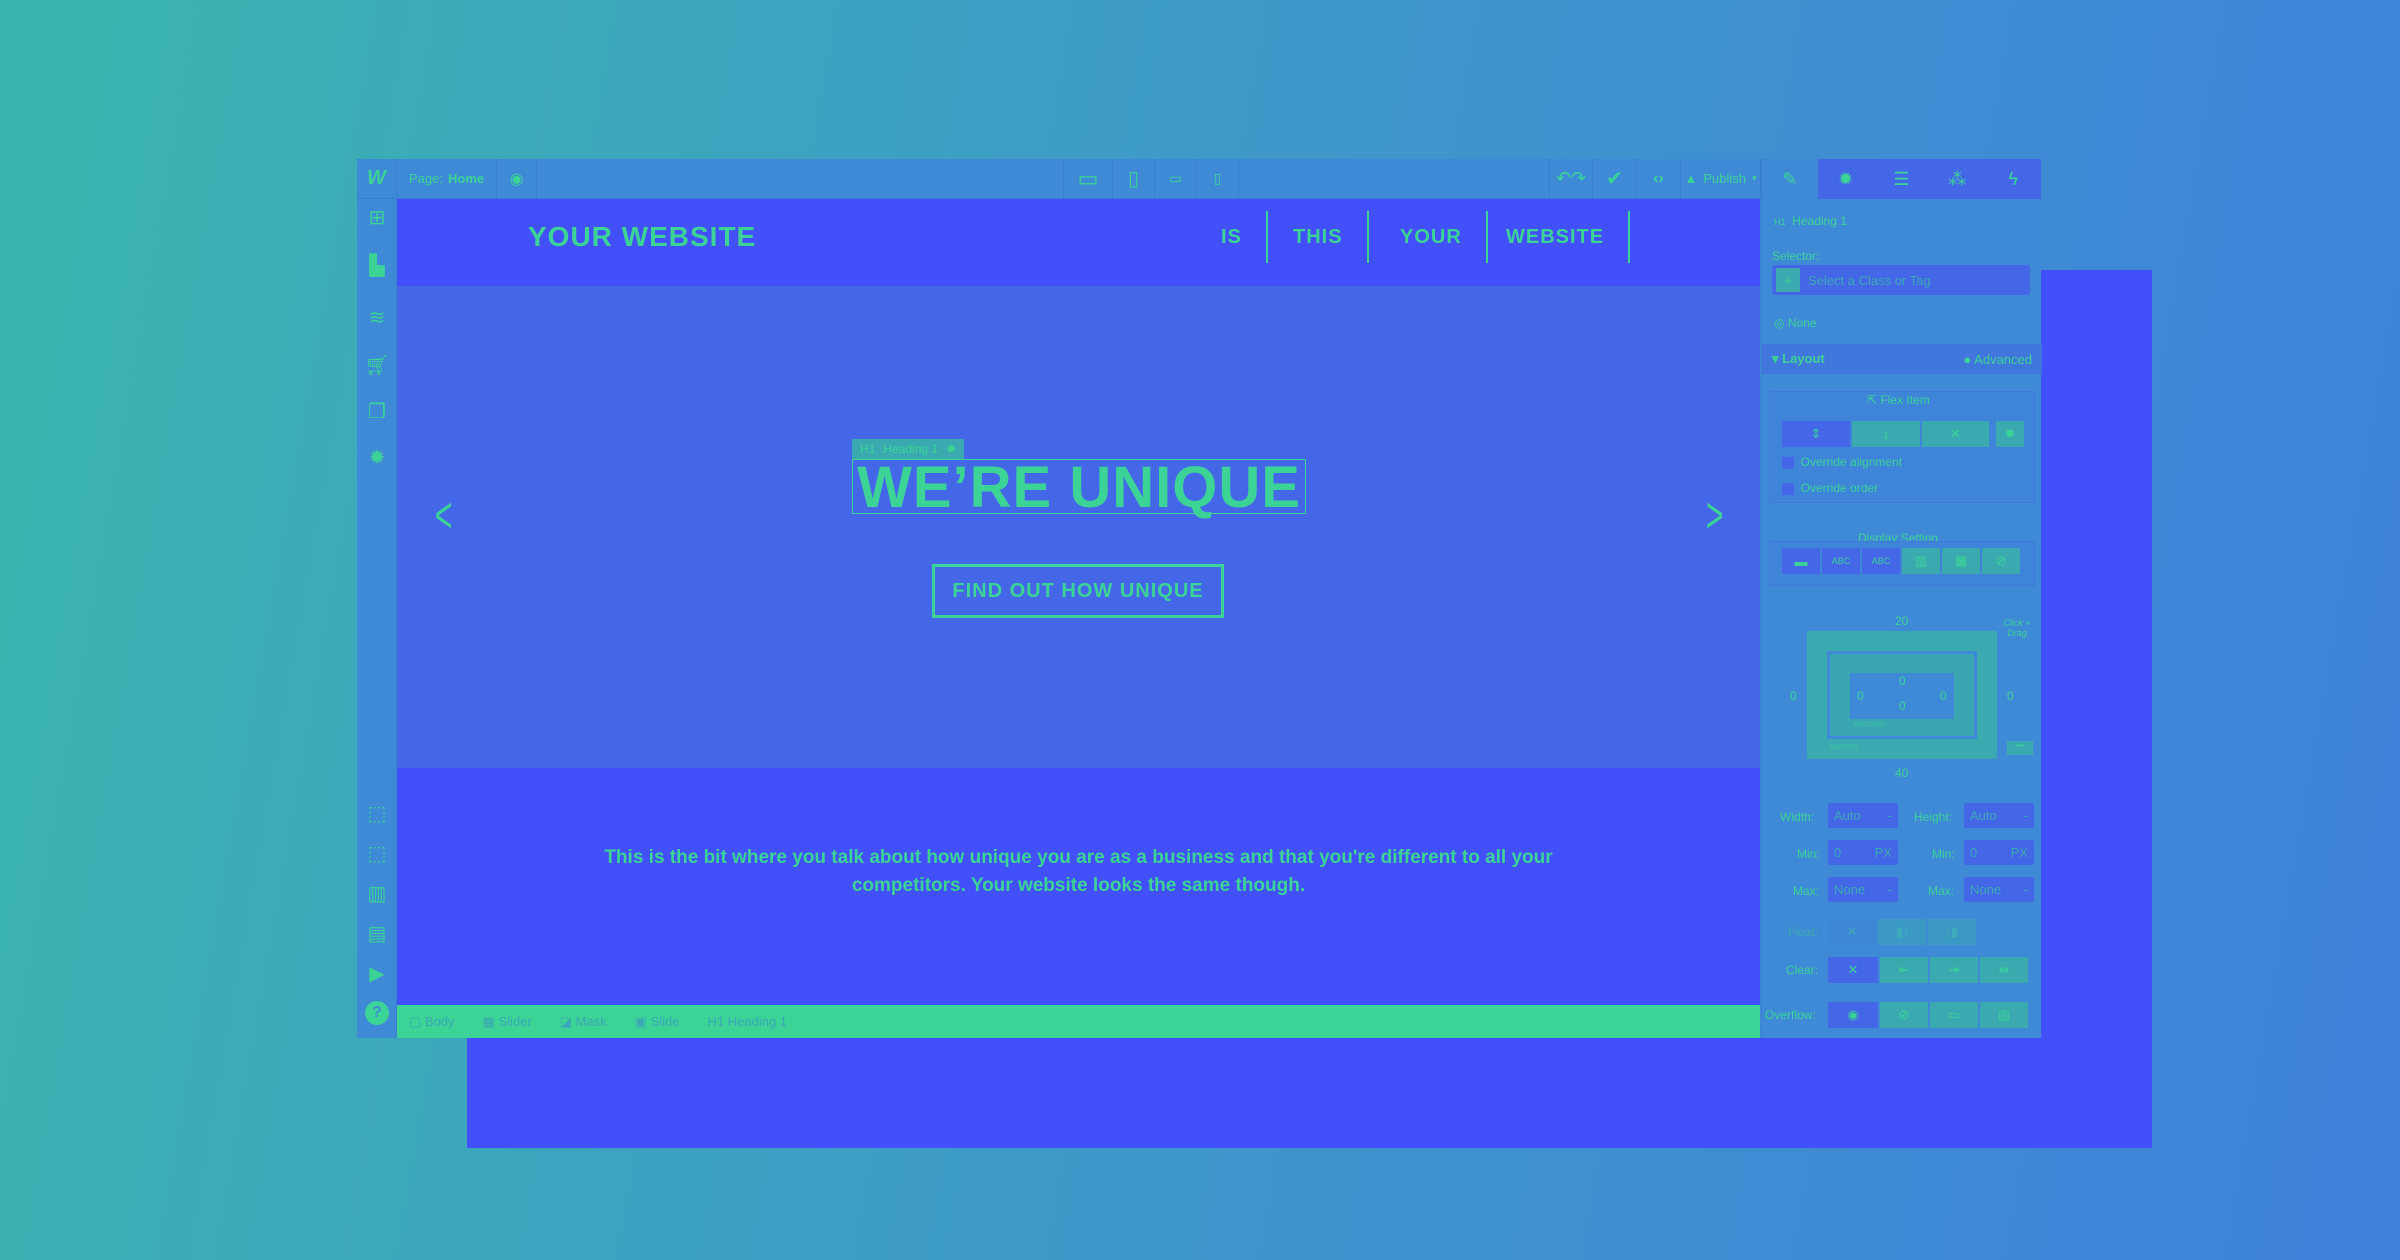 The width and height of the screenshot is (2400, 1260). I want to click on interactions-icon: ⁂, so click(1957, 179).